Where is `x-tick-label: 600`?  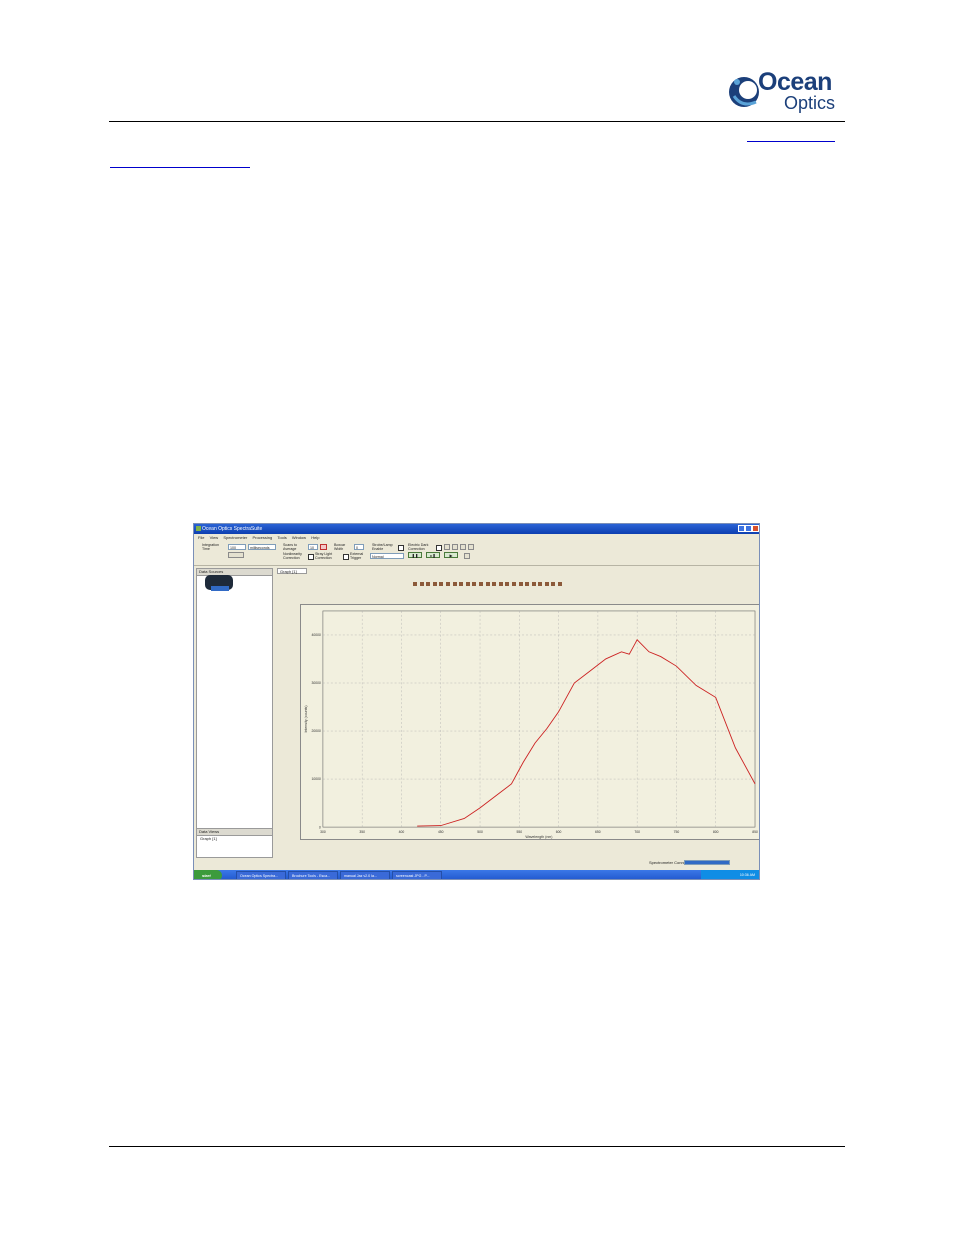 x-tick-label: 600 is located at coordinates (559, 832).